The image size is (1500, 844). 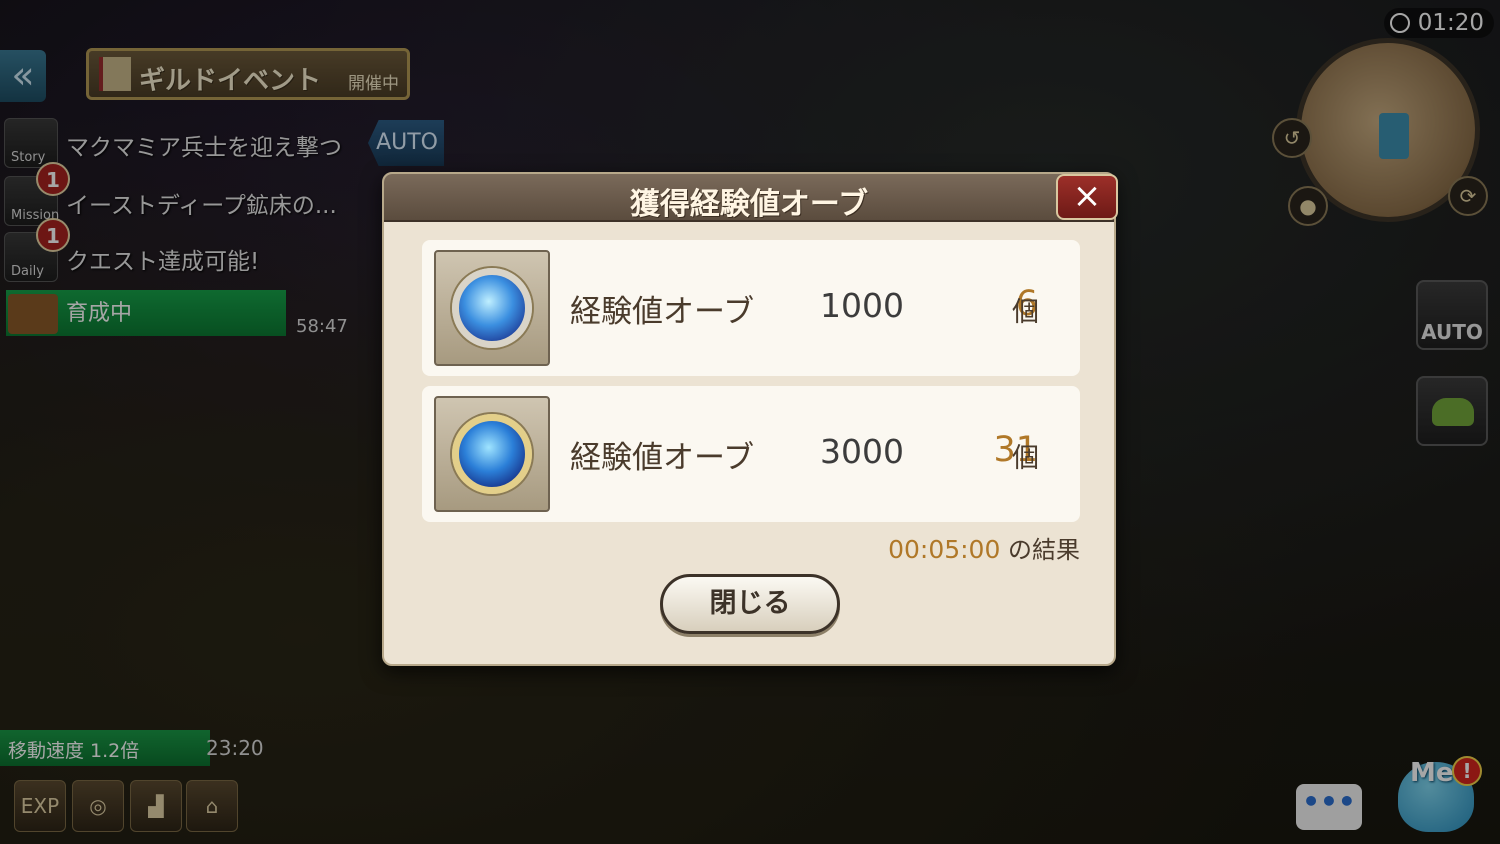 I want to click on list-item: 経験値オーブ 1000 6 個, so click(x=751, y=308).